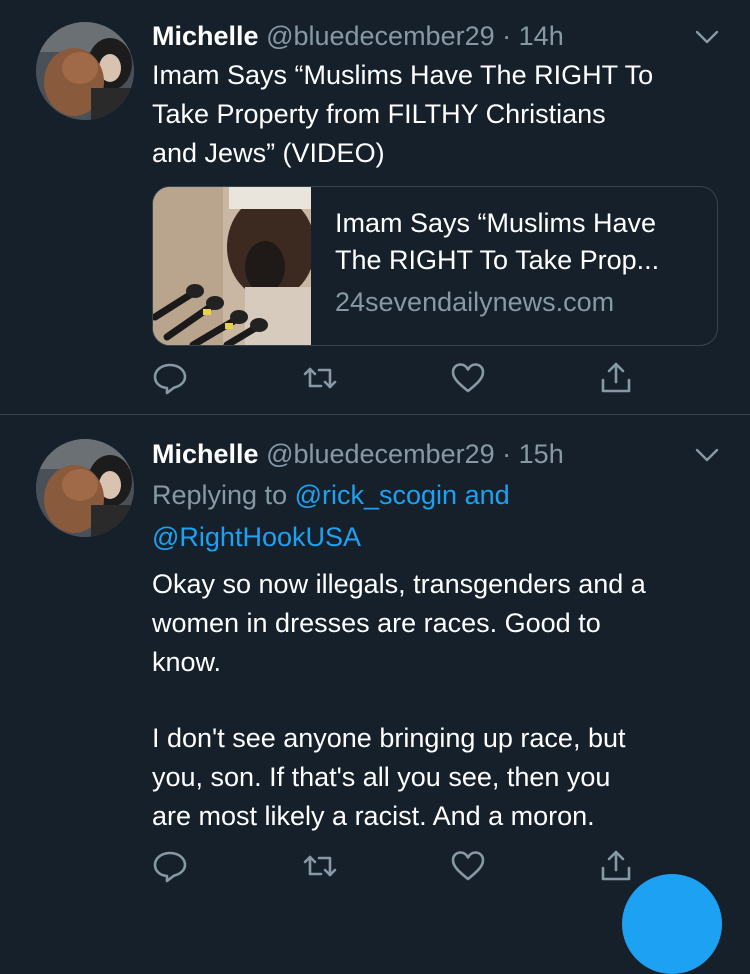 This screenshot has height=974, width=750. I want to click on text-line: are most likely a racist. And a moron., so click(373, 816).